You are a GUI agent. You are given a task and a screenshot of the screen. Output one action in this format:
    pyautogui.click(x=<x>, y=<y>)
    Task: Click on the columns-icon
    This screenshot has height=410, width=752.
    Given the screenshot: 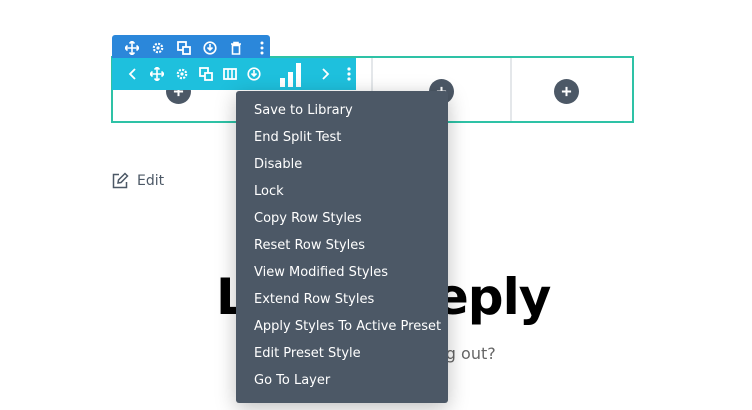 What is the action you would take?
    pyautogui.click(x=230, y=74)
    